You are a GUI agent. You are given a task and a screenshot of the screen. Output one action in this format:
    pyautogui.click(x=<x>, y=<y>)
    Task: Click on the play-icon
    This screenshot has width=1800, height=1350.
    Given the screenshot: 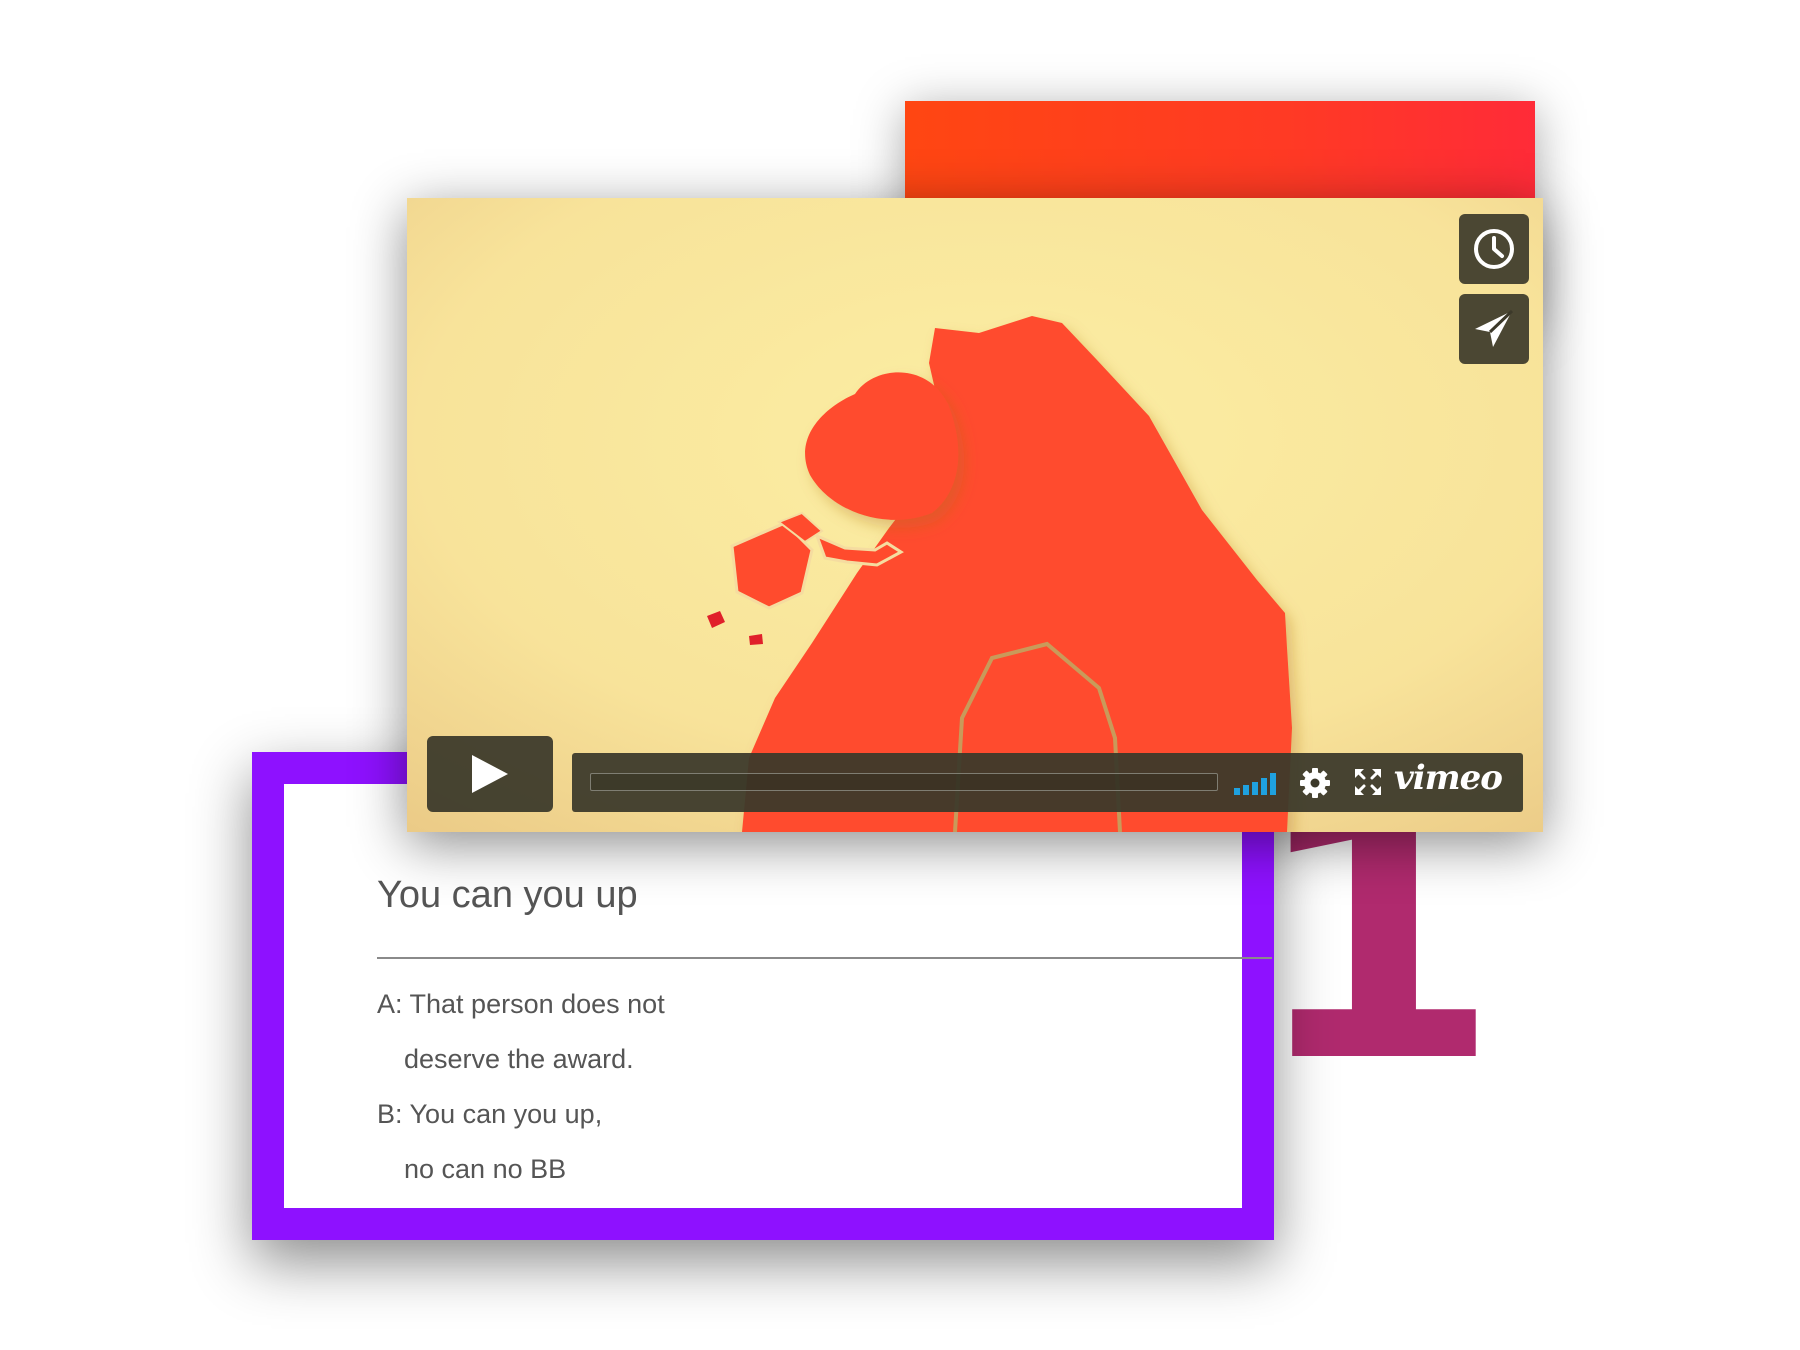 What is the action you would take?
    pyautogui.click(x=490, y=774)
    